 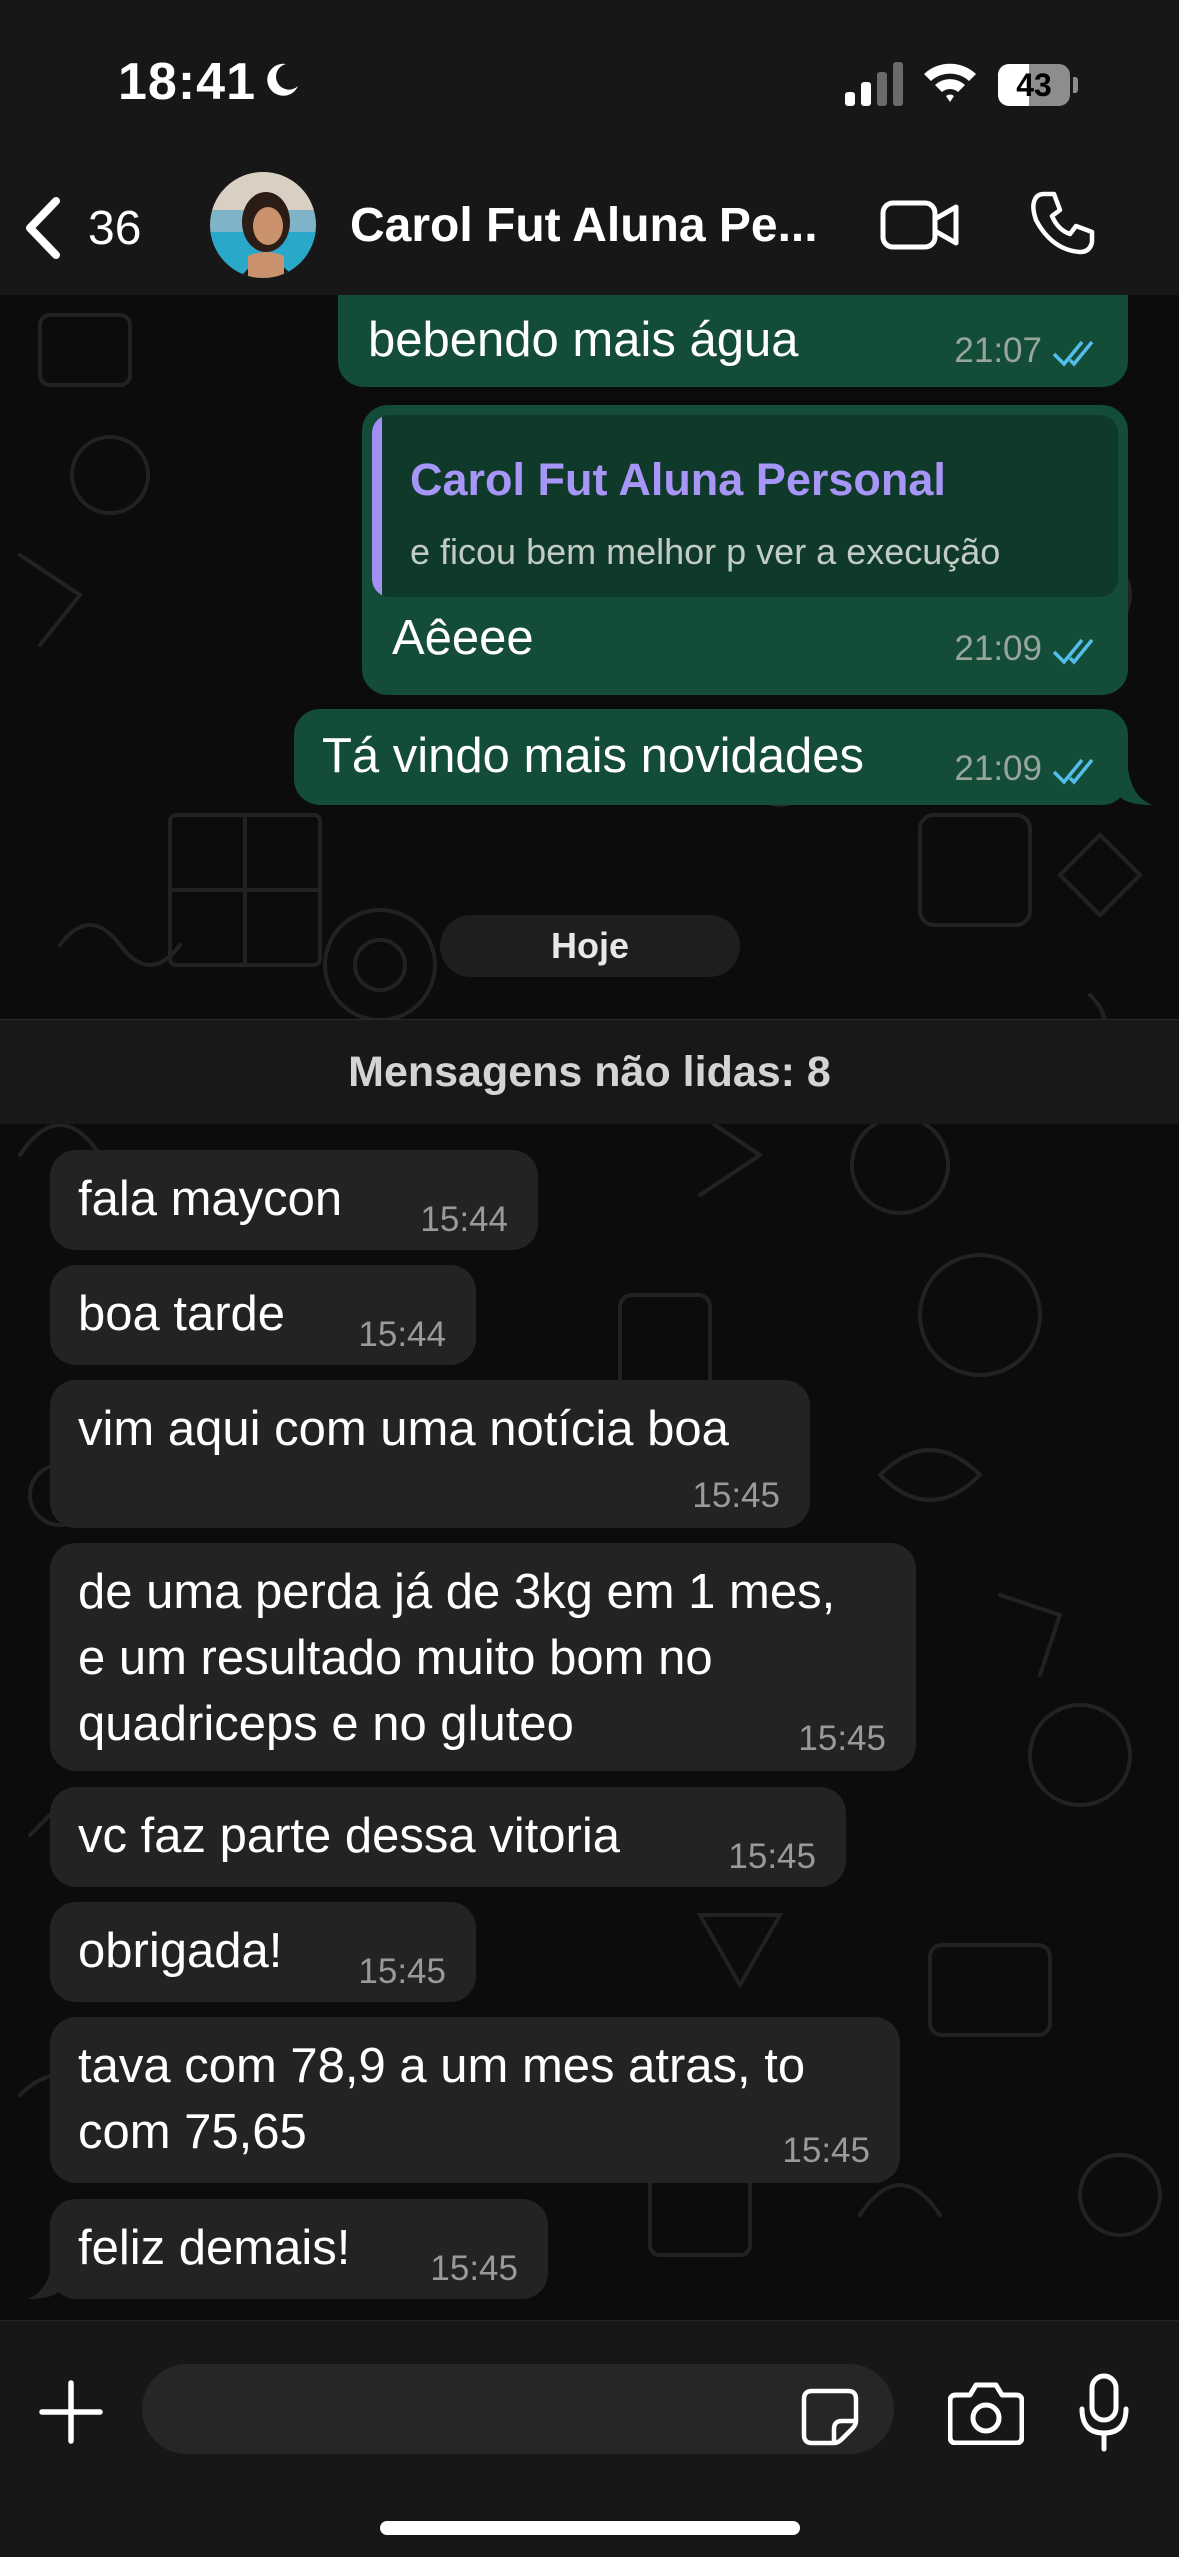 I want to click on battery-indicator: 43, so click(x=1038, y=85).